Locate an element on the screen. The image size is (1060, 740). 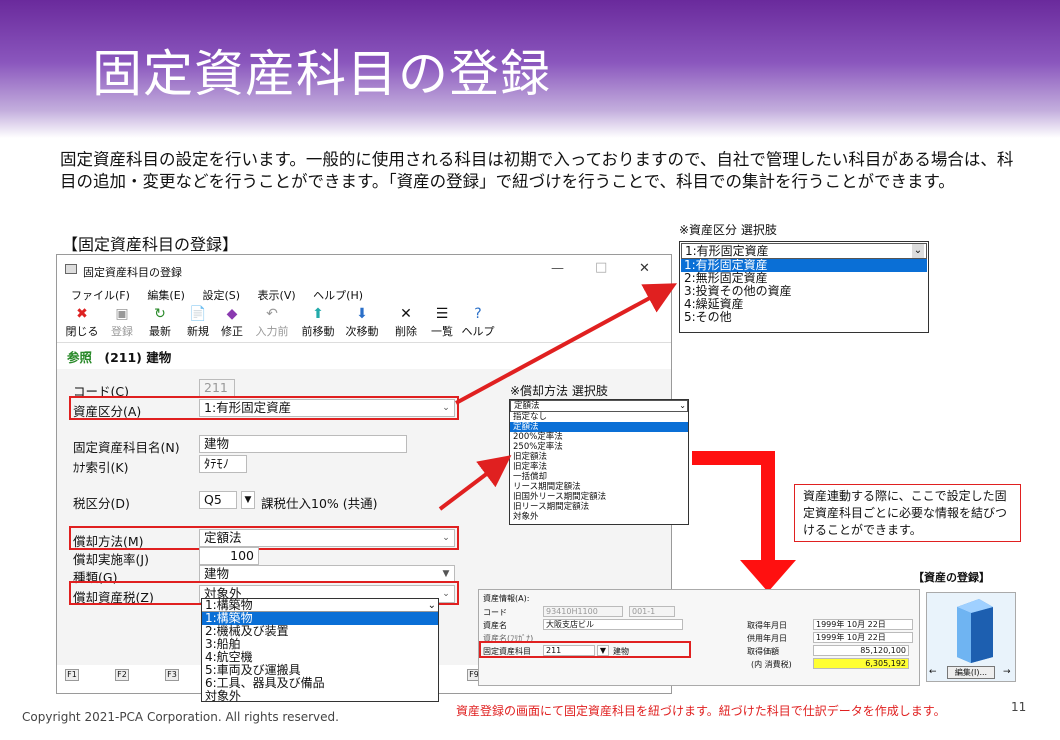
asset-section-label: 【資産の登録】 is located at coordinates (951, 577).